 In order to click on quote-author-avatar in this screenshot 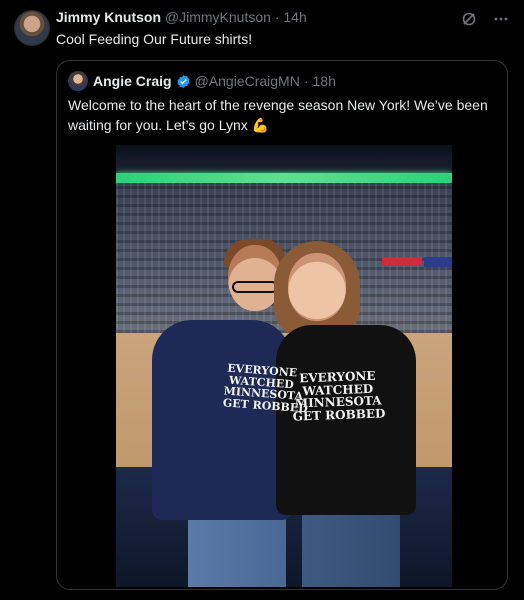, I will do `click(78, 81)`.